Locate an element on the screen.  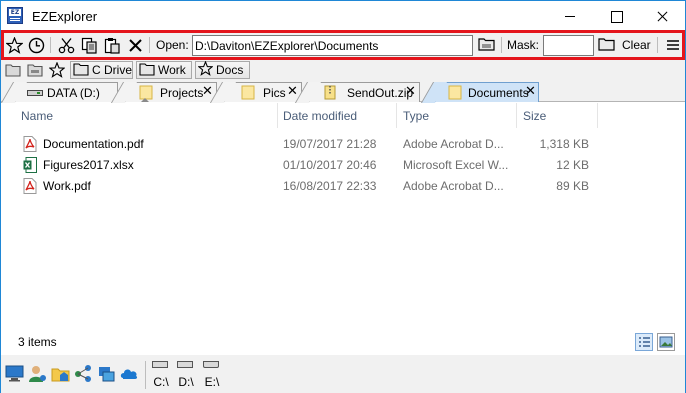
drive-e-button: E:\ is located at coordinates (212, 375).